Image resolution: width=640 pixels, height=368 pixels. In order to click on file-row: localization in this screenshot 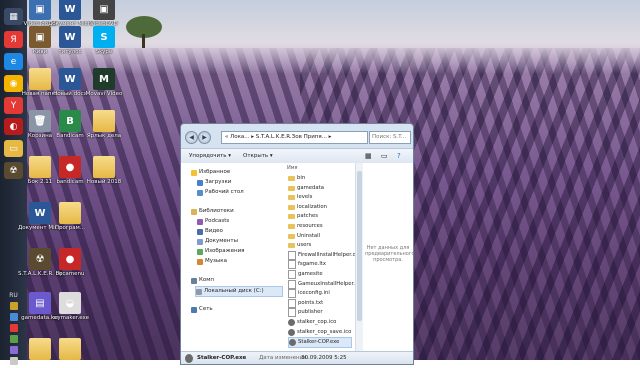, I will do `click(307, 207)`.